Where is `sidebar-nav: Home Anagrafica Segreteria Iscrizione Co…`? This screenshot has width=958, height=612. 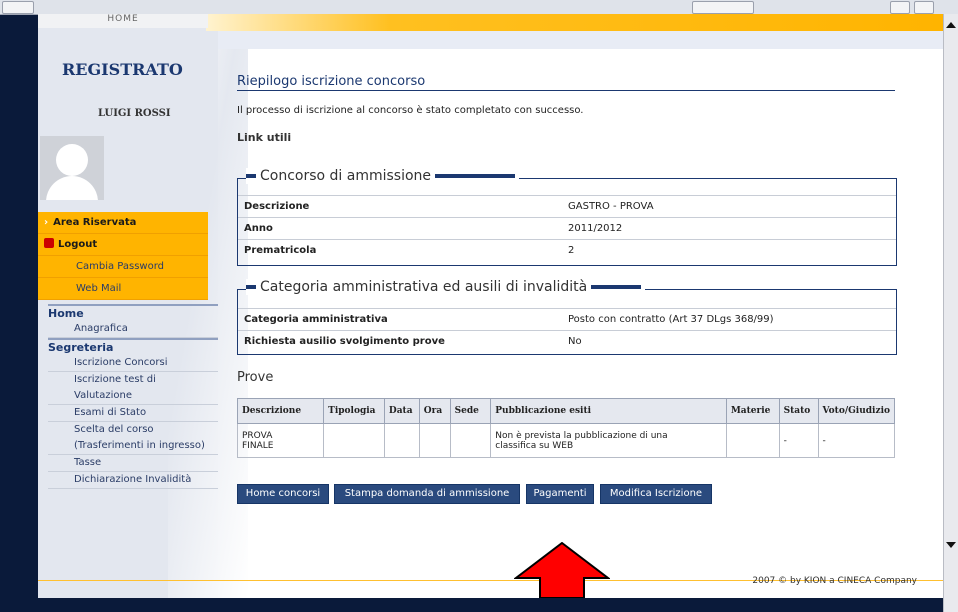
sidebar-nav: Home Anagrafica Segreteria Iscrizione Co… is located at coordinates (133, 396).